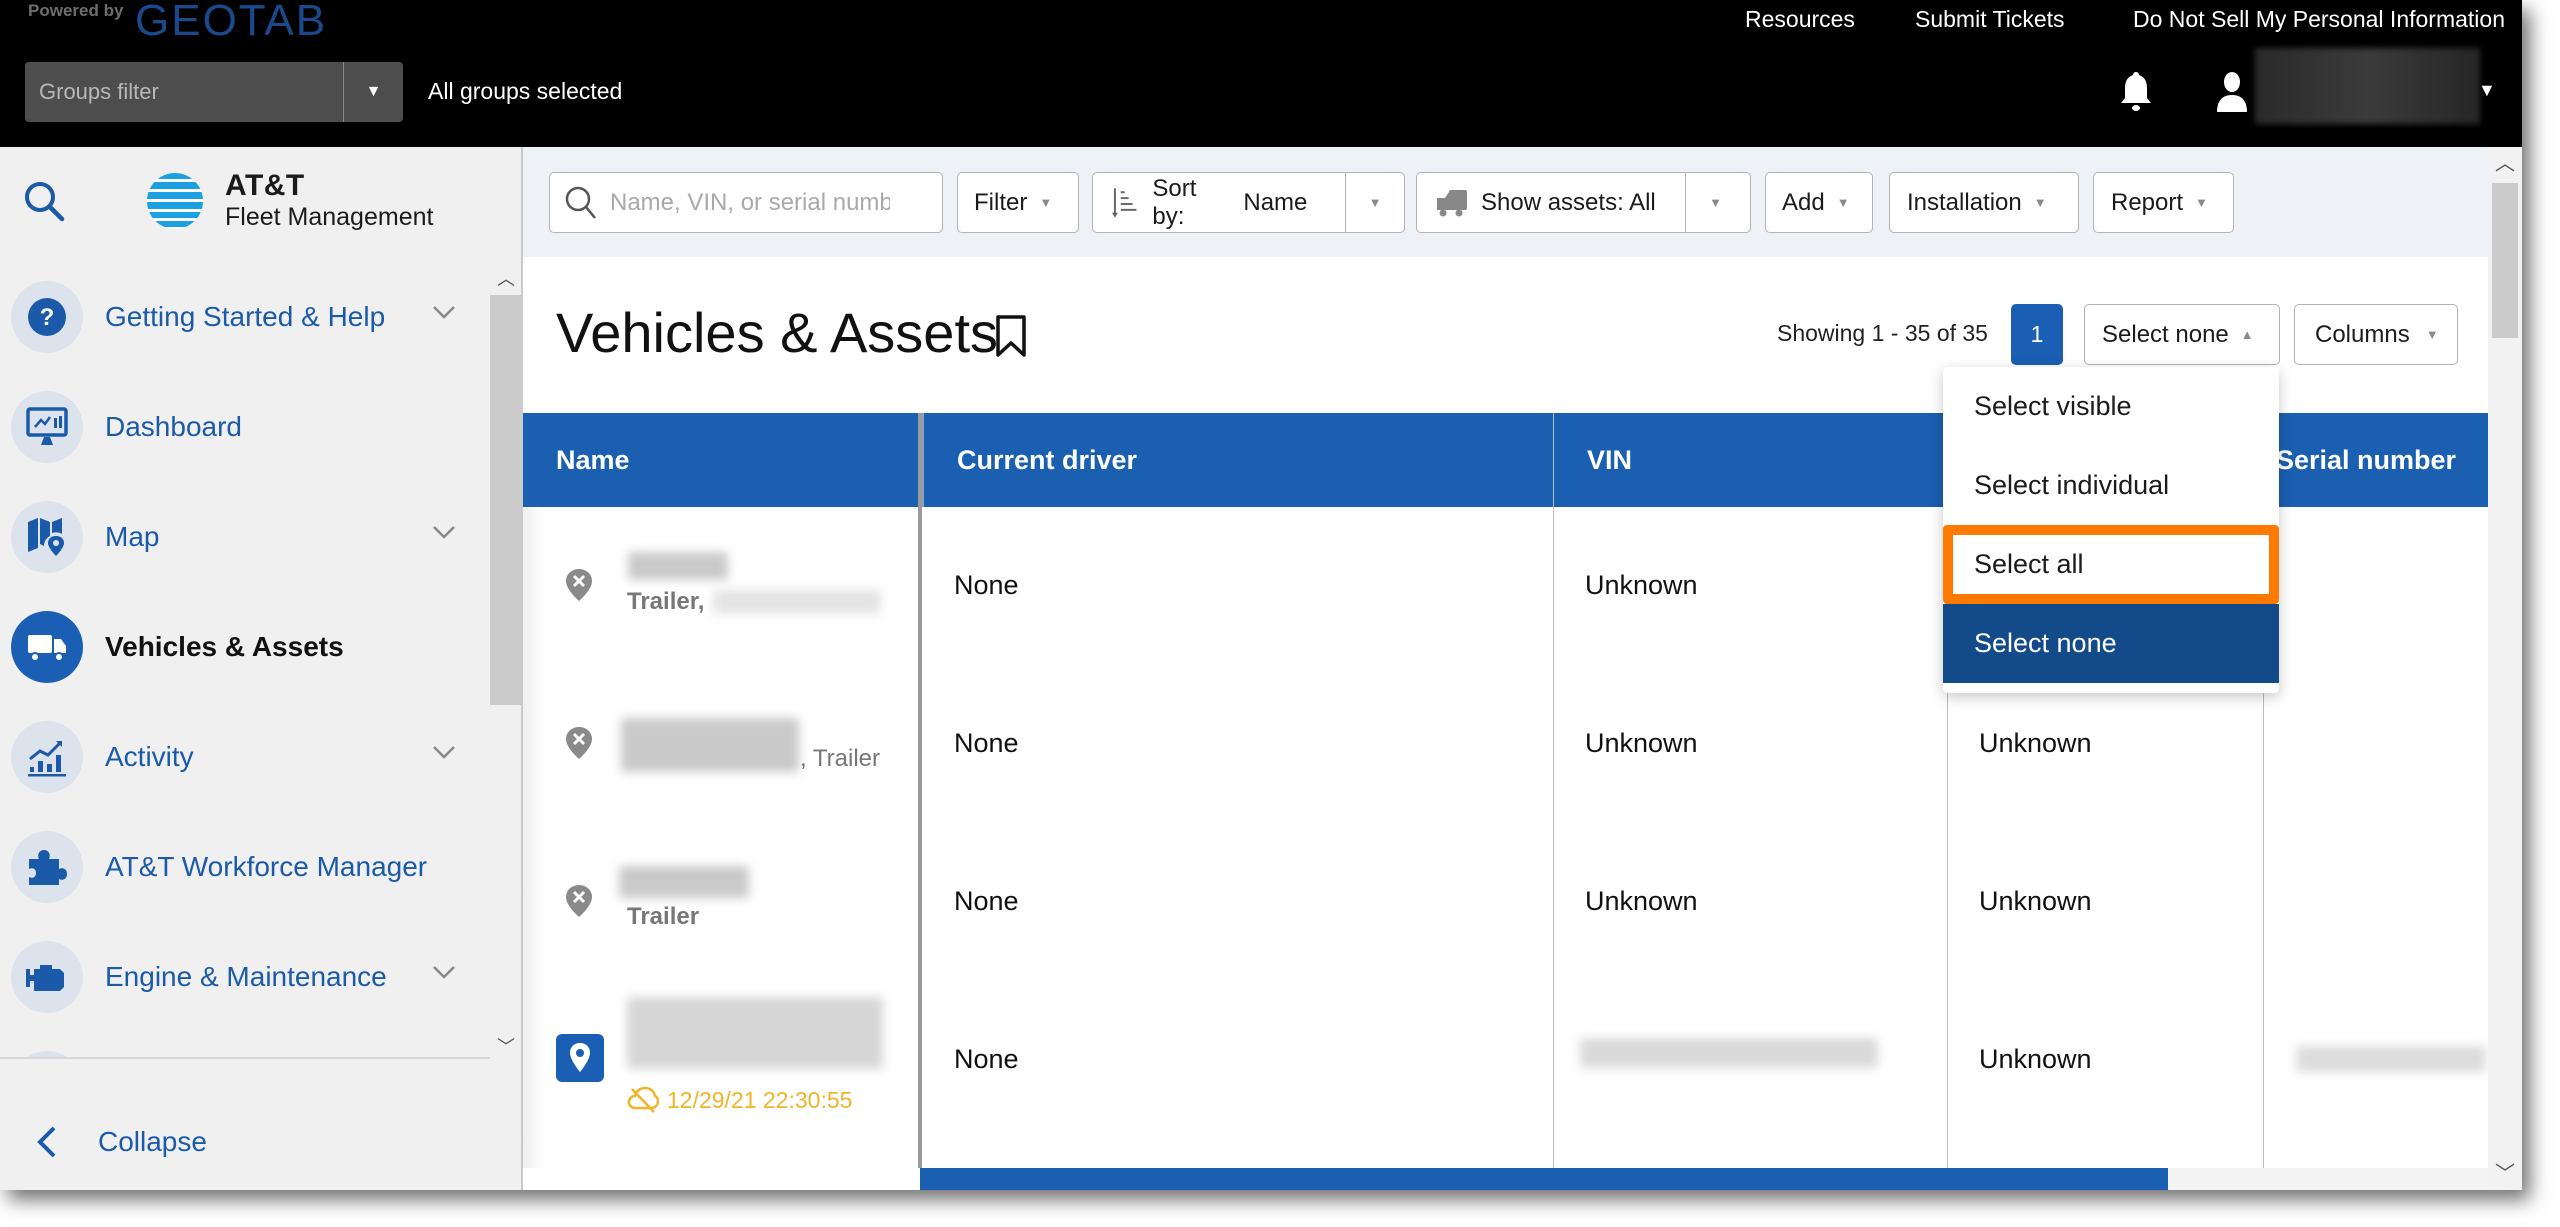  Describe the element at coordinates (721, 460) in the screenshot. I see `column-header-name: Name` at that location.